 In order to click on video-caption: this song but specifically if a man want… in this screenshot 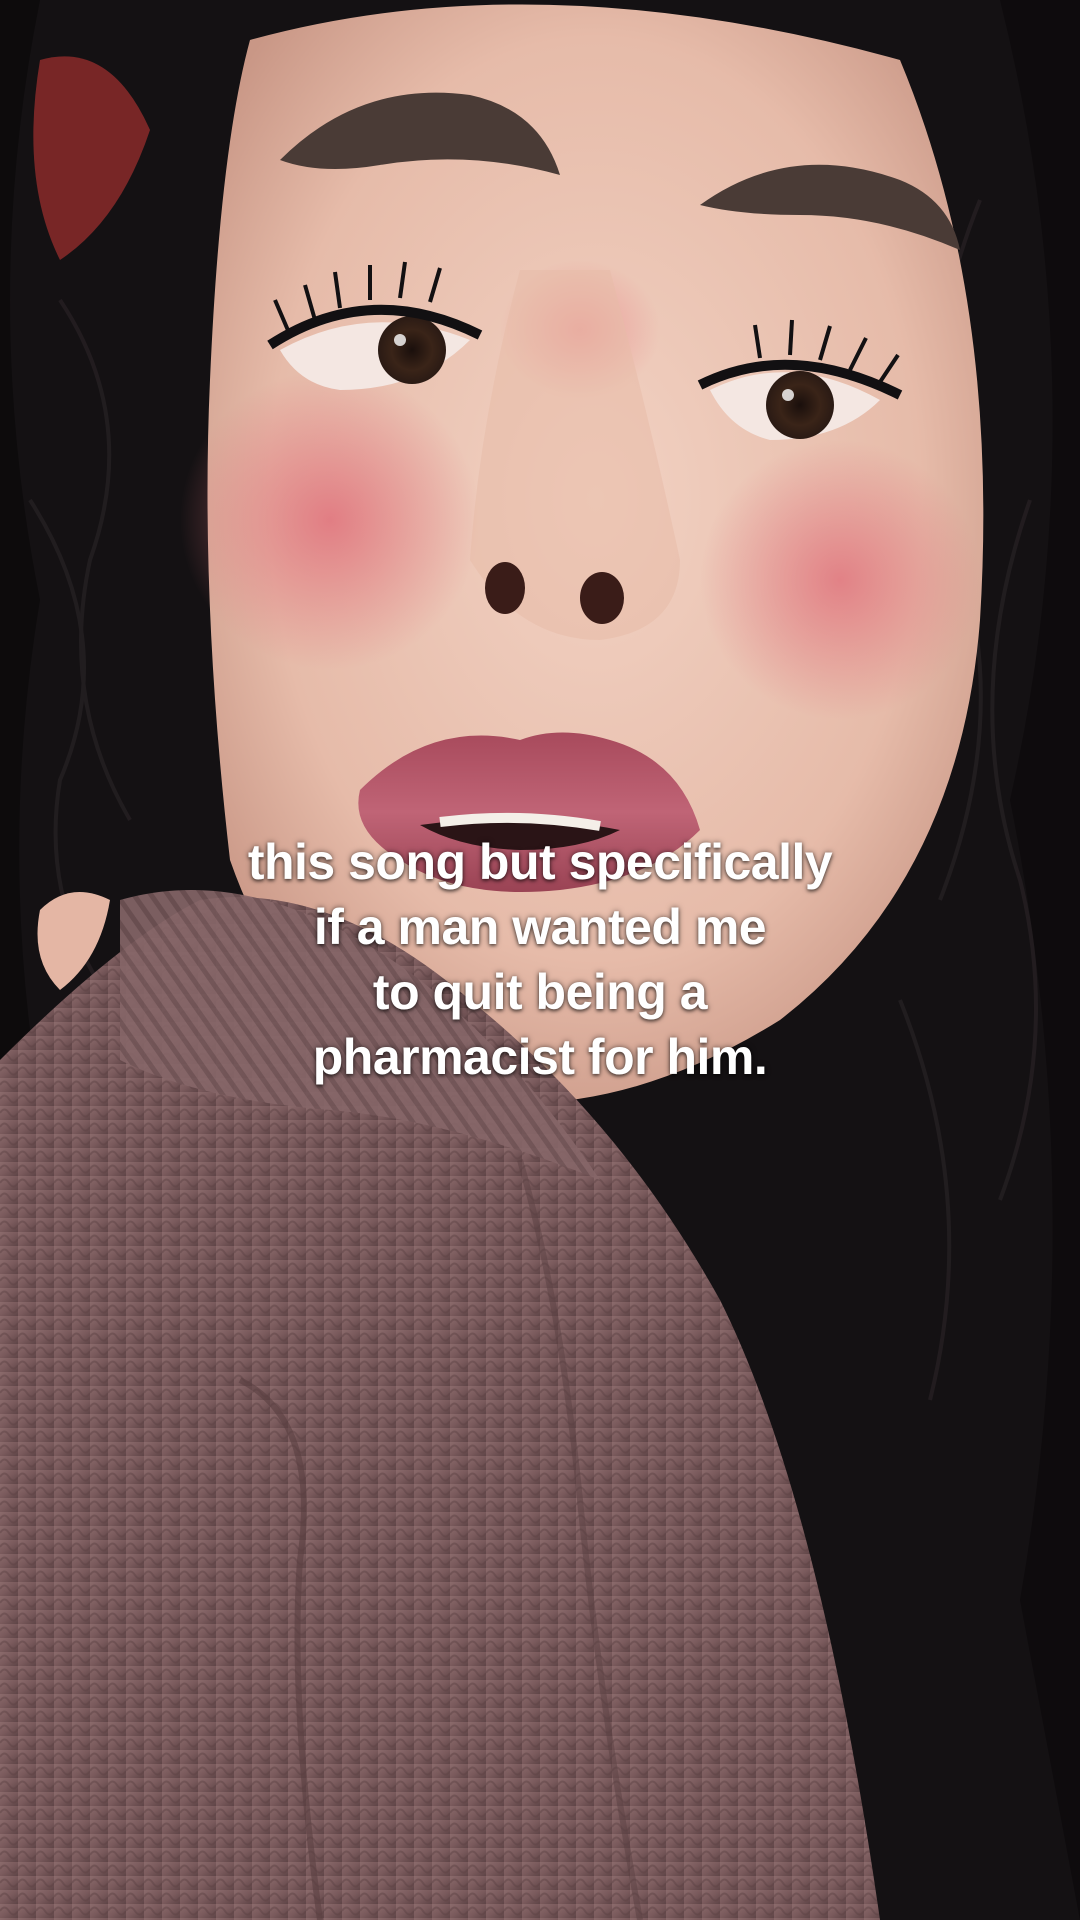, I will do `click(540, 960)`.